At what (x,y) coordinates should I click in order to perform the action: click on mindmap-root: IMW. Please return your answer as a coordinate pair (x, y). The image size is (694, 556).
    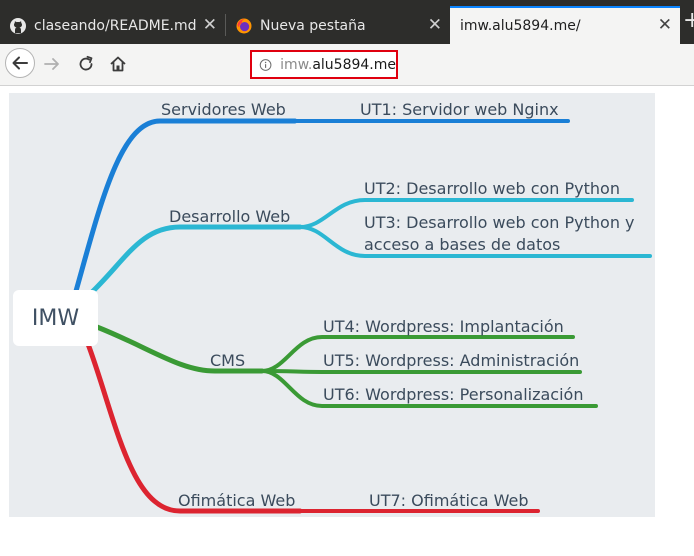
    Looking at the image, I should click on (55, 318).